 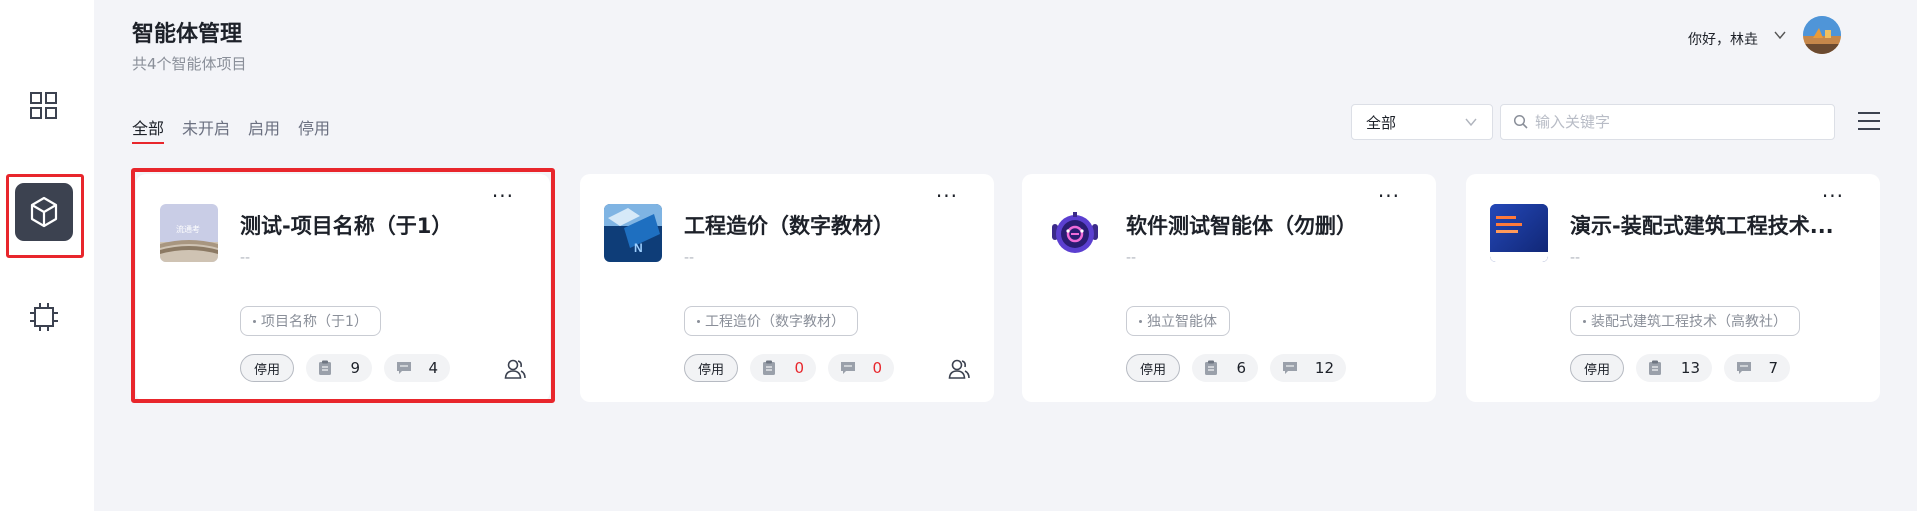 I want to click on document-count: 6, so click(x=1225, y=368).